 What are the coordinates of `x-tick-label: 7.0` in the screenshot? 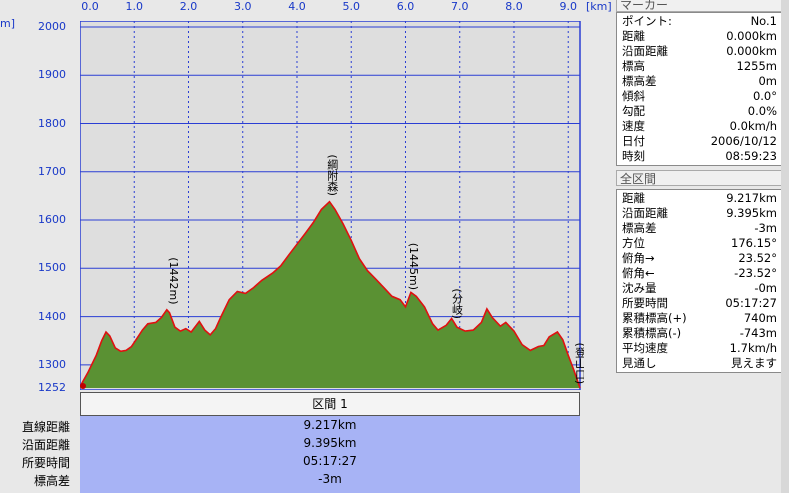 It's located at (459, 6).